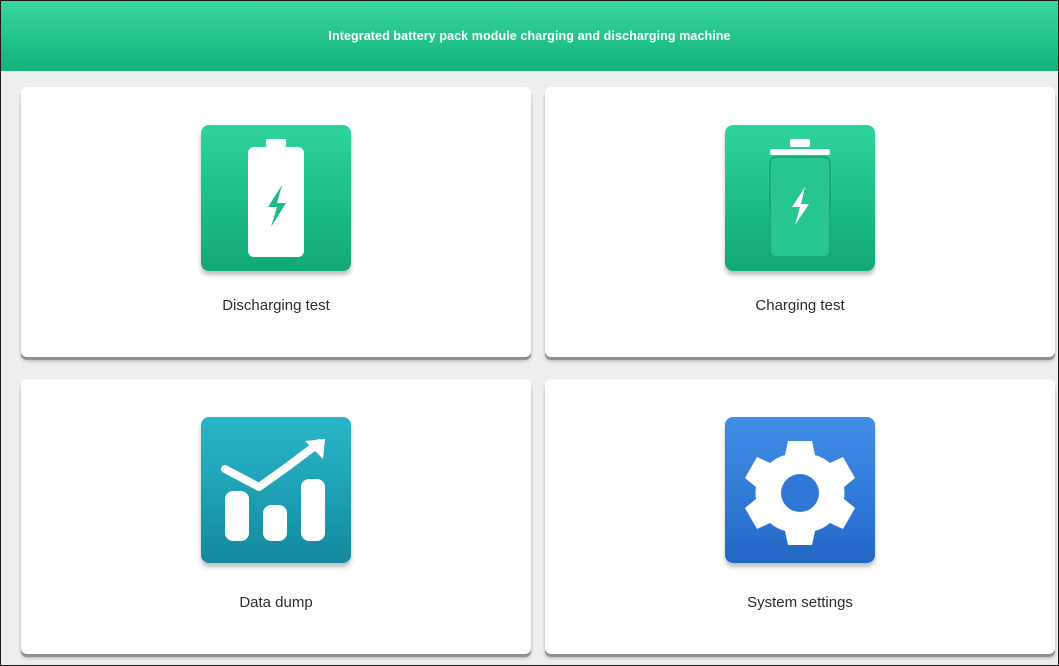 The image size is (1059, 666). What do you see at coordinates (276, 305) in the screenshot?
I see `tile-label: Discharging test` at bounding box center [276, 305].